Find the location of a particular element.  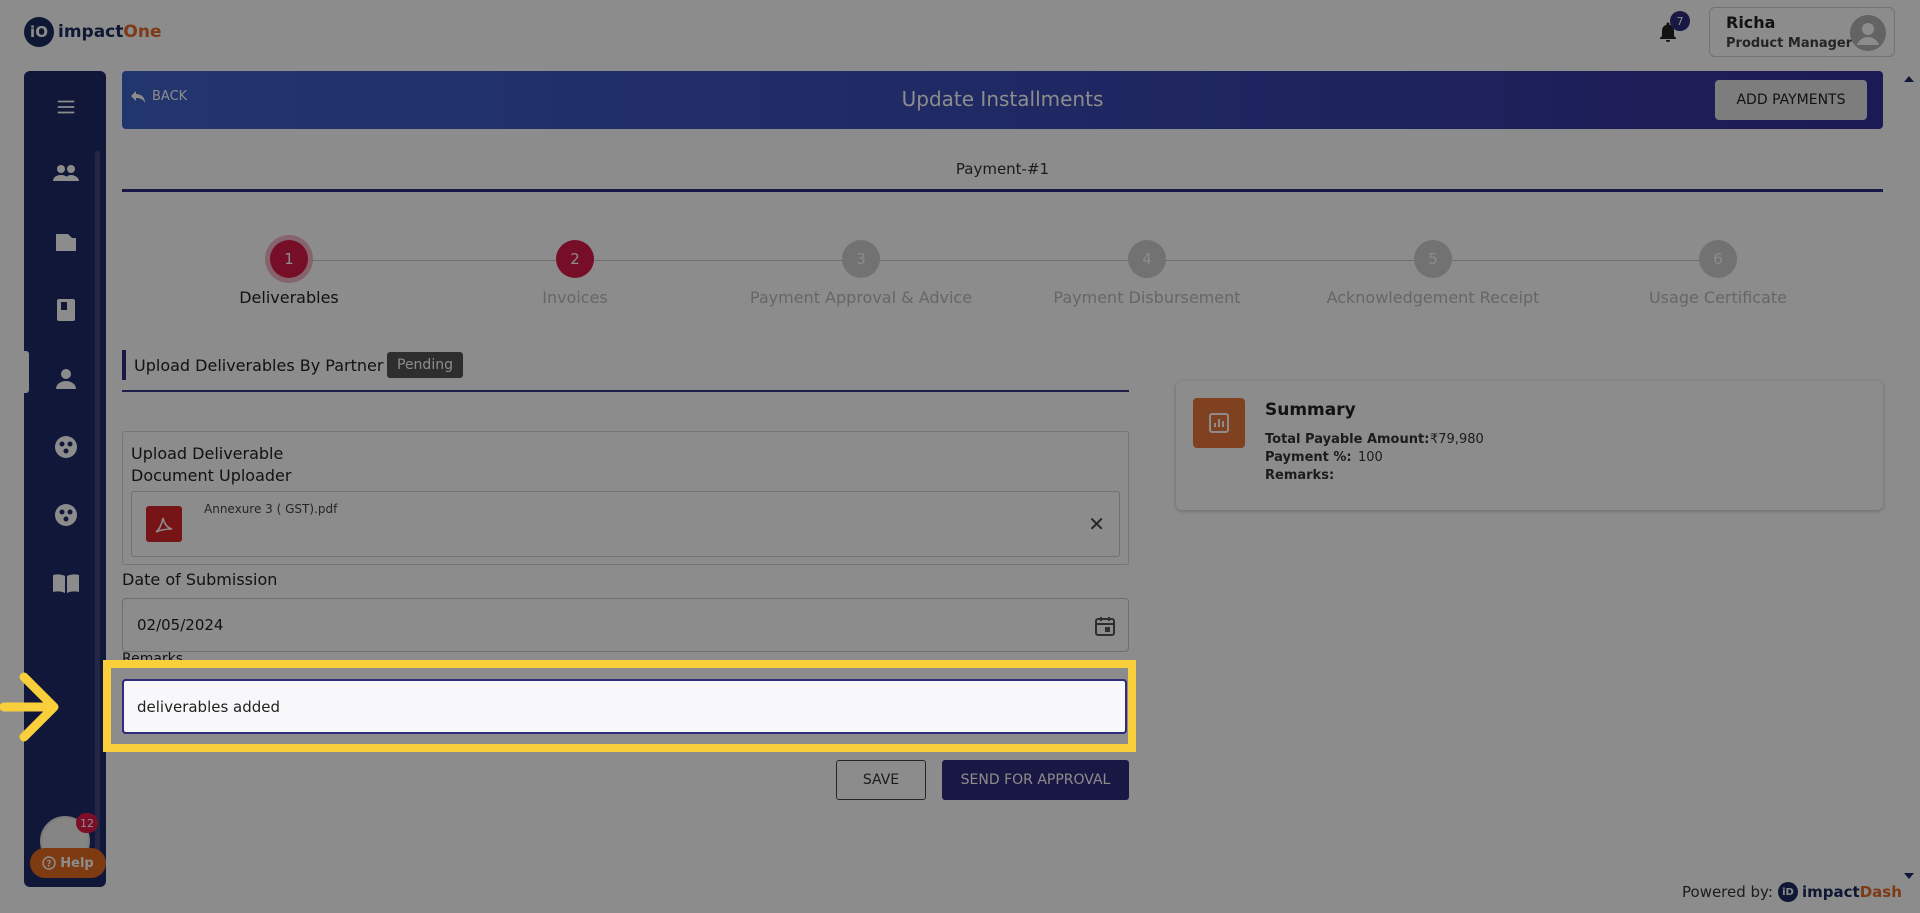

sidebar-item-manual is located at coordinates (66, 583).